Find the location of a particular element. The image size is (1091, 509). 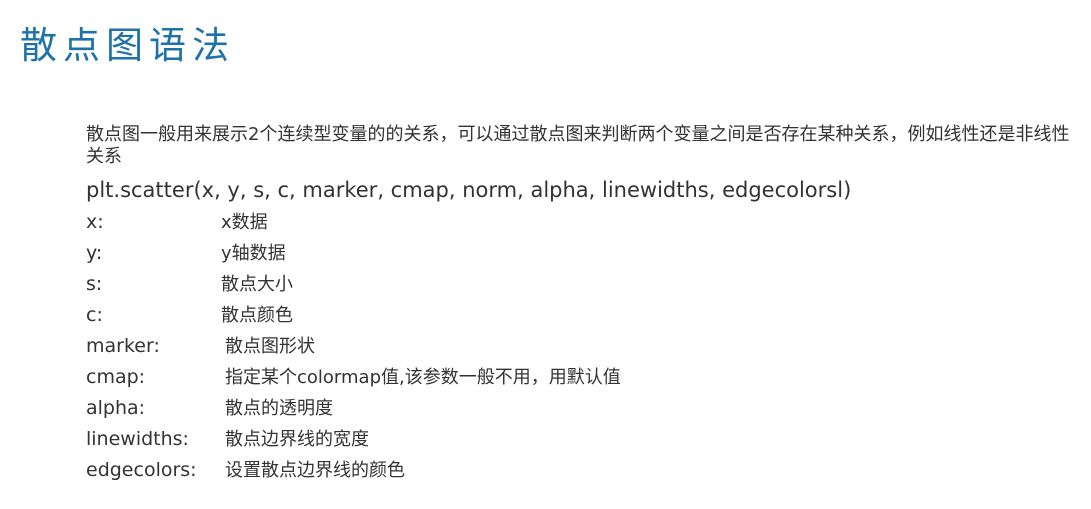

param-description: 散点颜色 is located at coordinates (257, 315).